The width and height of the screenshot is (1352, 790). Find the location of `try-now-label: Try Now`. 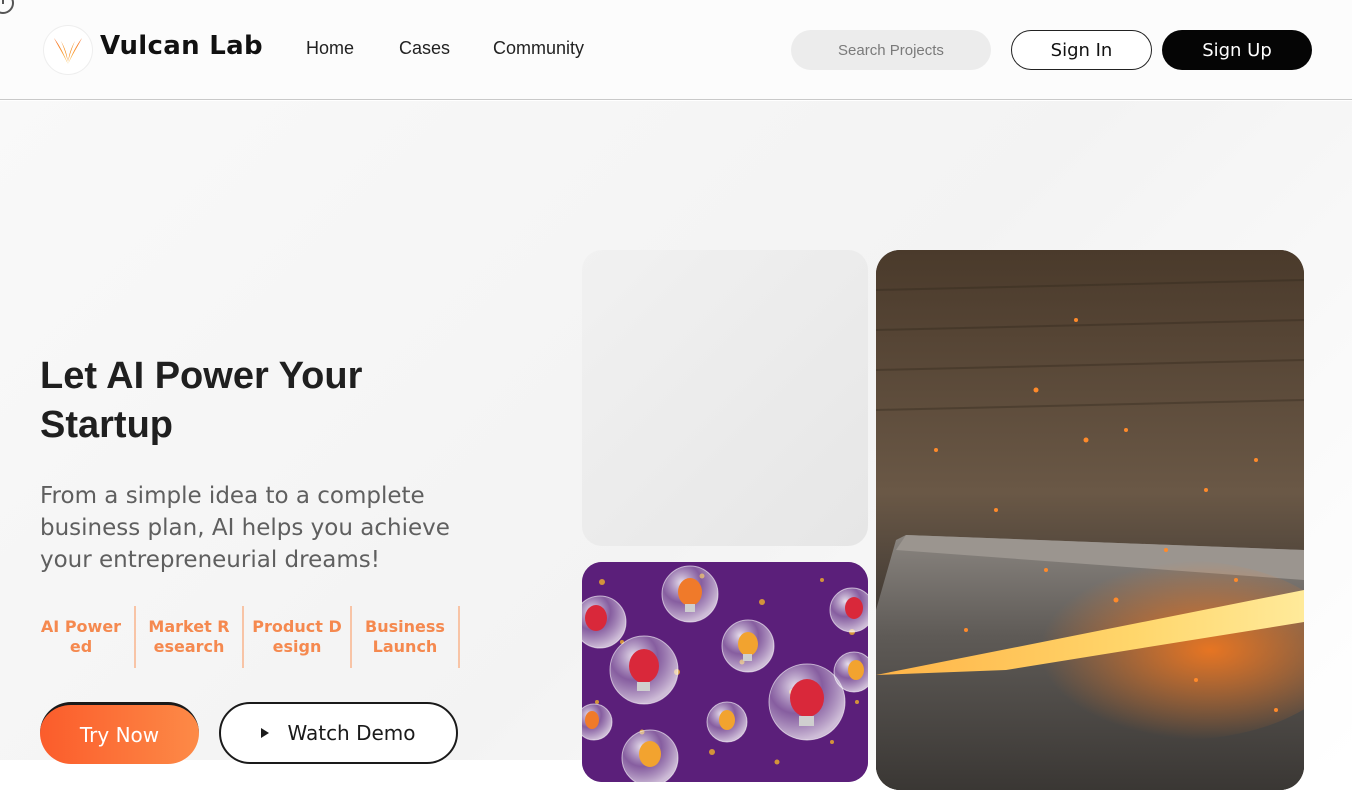

try-now-label: Try Now is located at coordinates (119, 734).